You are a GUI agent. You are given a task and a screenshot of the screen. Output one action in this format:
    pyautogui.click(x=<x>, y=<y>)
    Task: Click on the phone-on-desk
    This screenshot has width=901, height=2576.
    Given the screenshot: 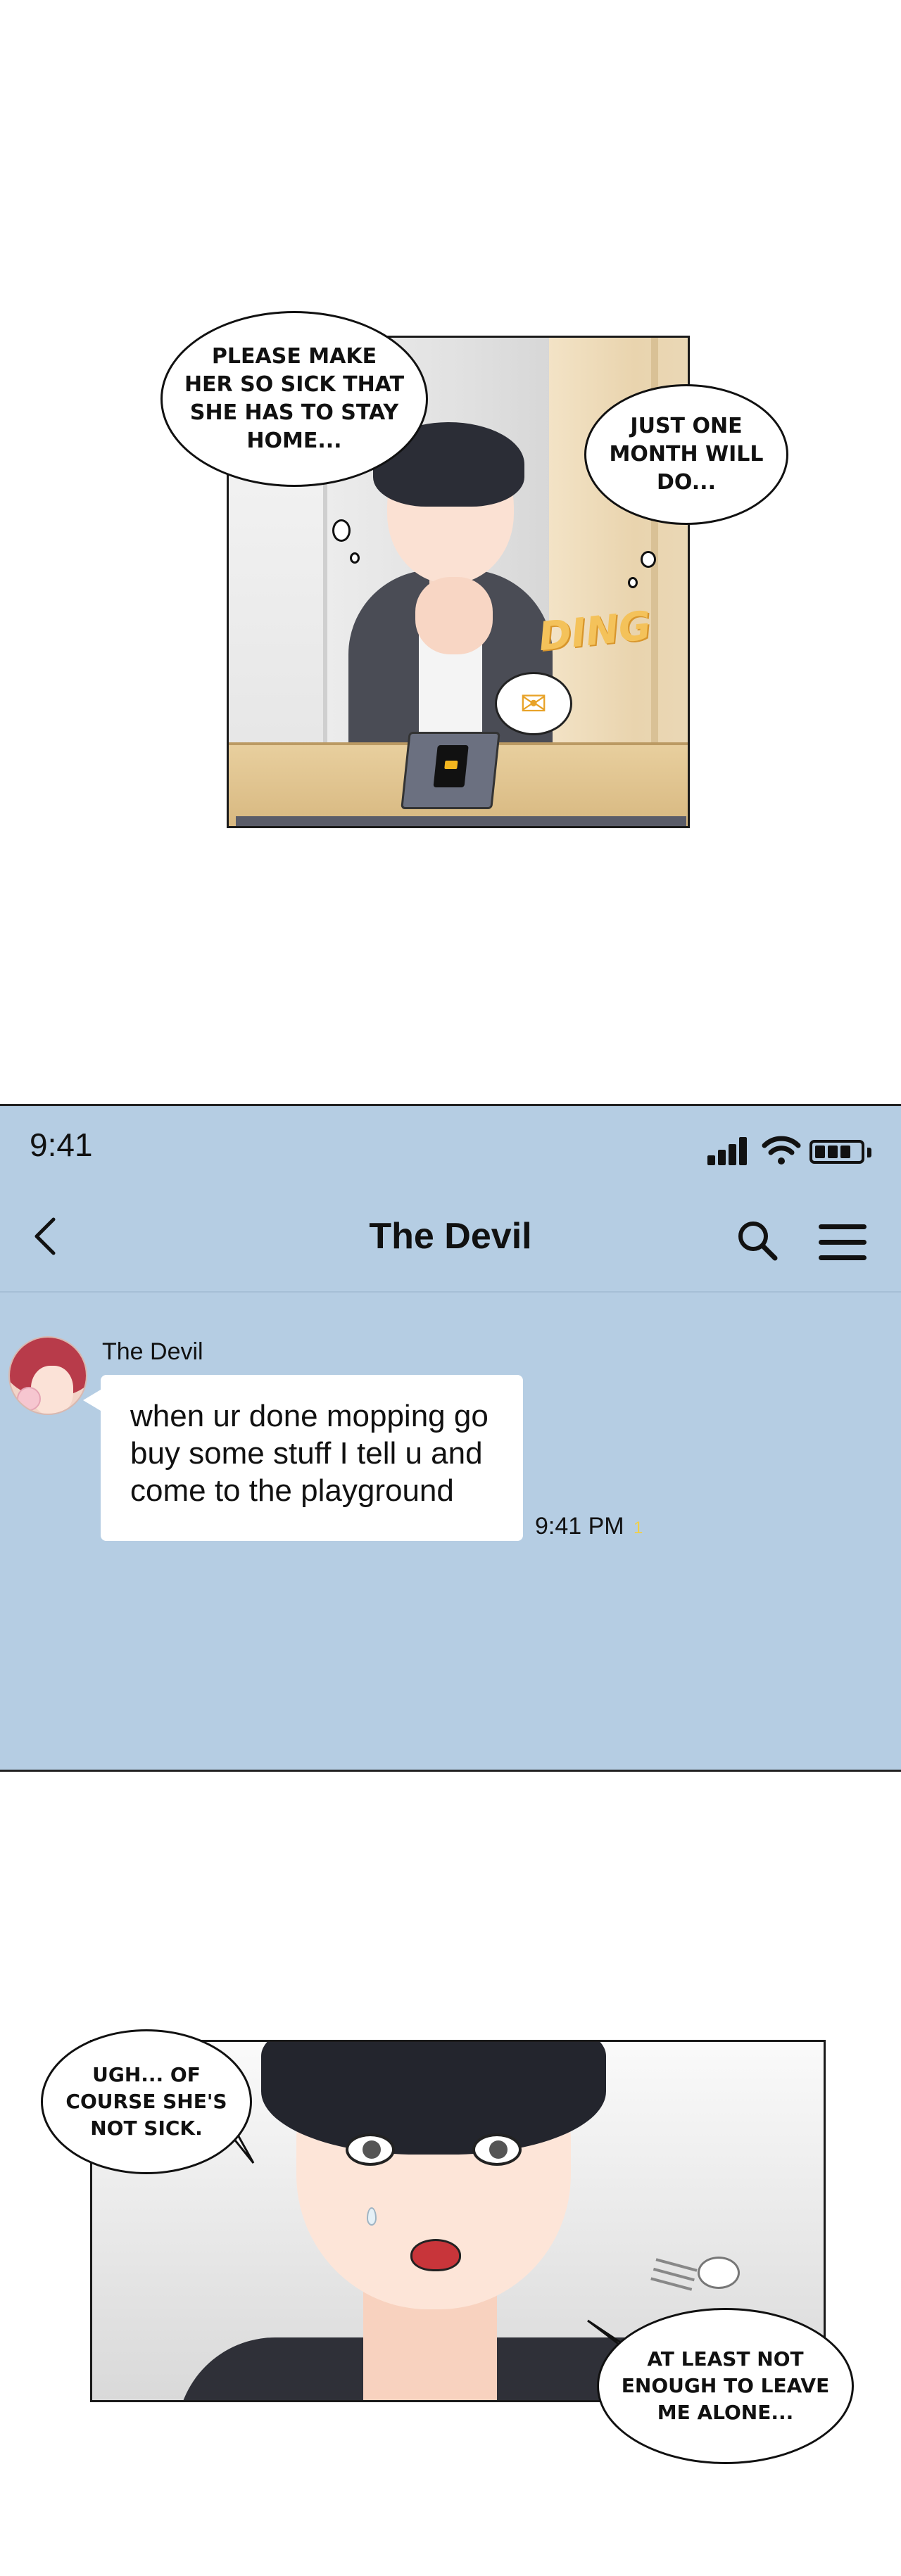 What is the action you would take?
    pyautogui.click(x=450, y=770)
    